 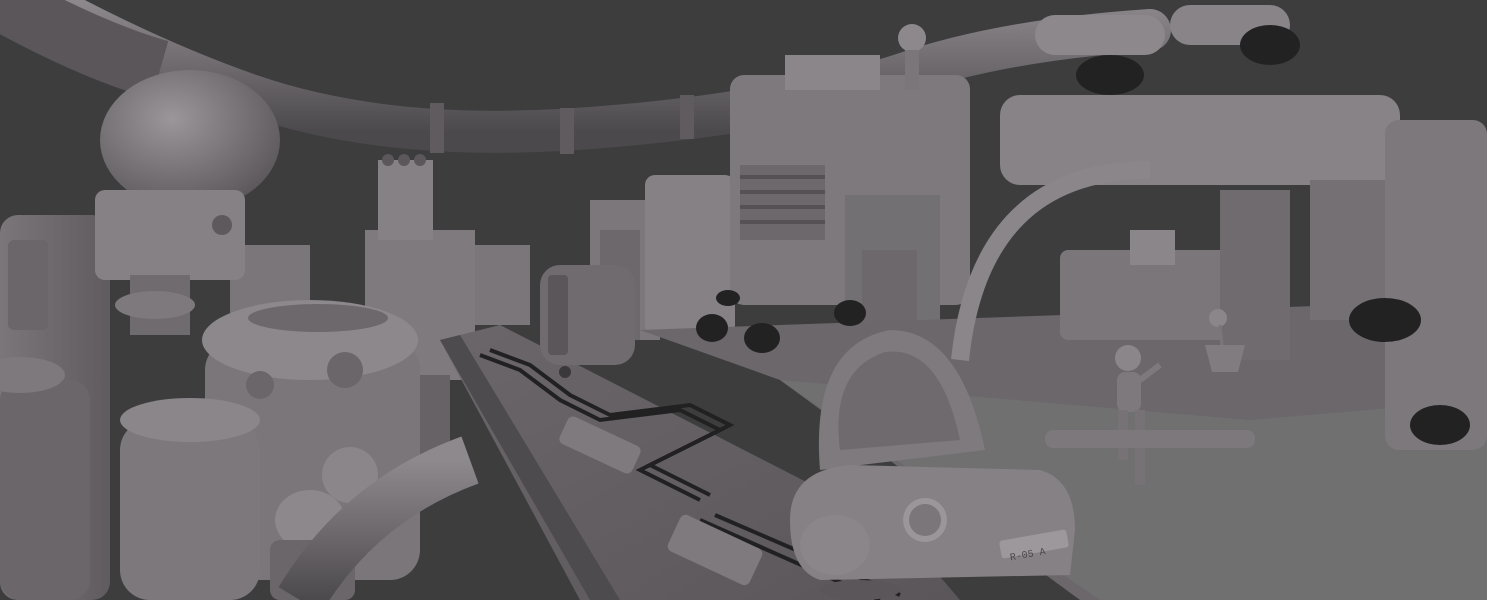 What do you see at coordinates (587, 321) in the screenshot?
I see `floating-pod` at bounding box center [587, 321].